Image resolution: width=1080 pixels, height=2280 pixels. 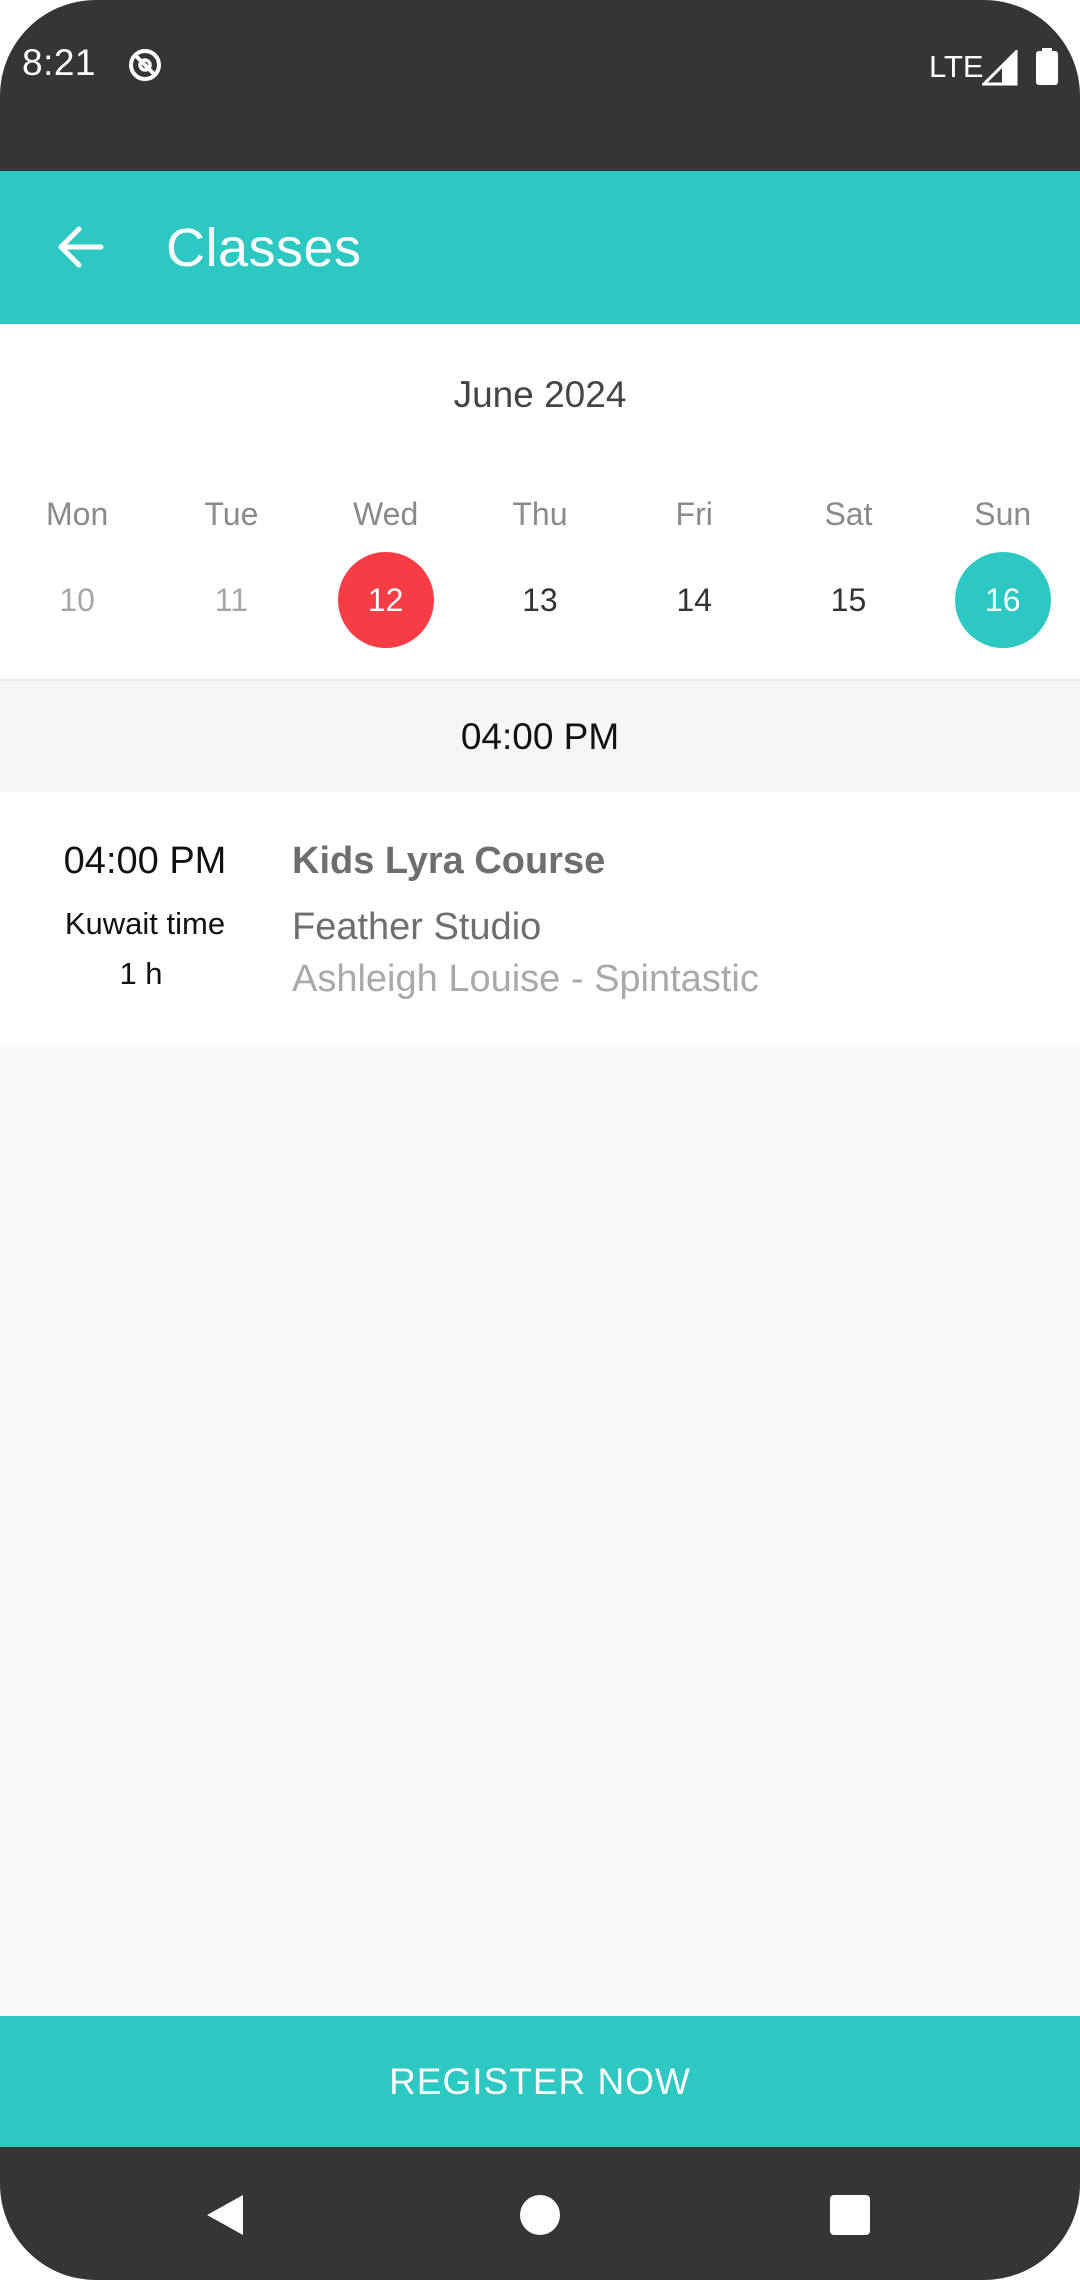 I want to click on date-number: 10, so click(x=77, y=599).